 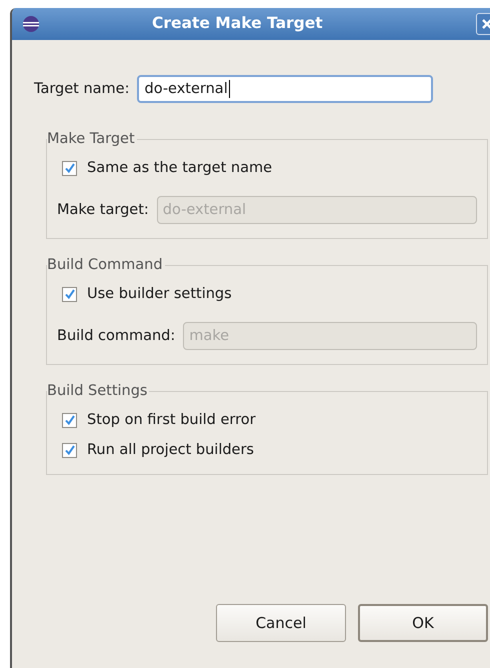 I want to click on close-icon, so click(x=486, y=24).